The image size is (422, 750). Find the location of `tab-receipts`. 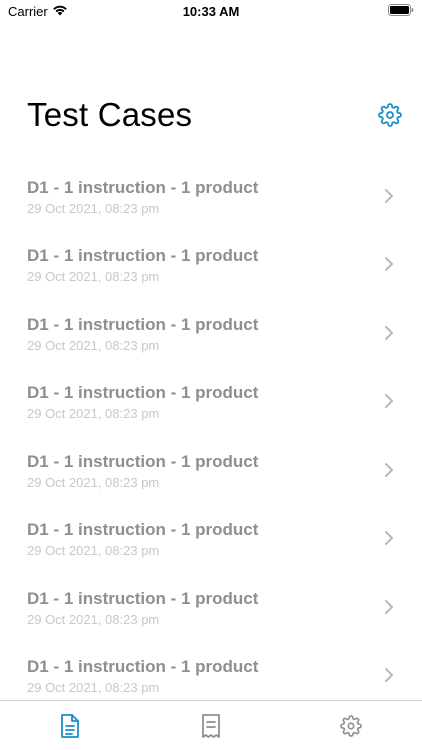

tab-receipts is located at coordinates (211, 726).